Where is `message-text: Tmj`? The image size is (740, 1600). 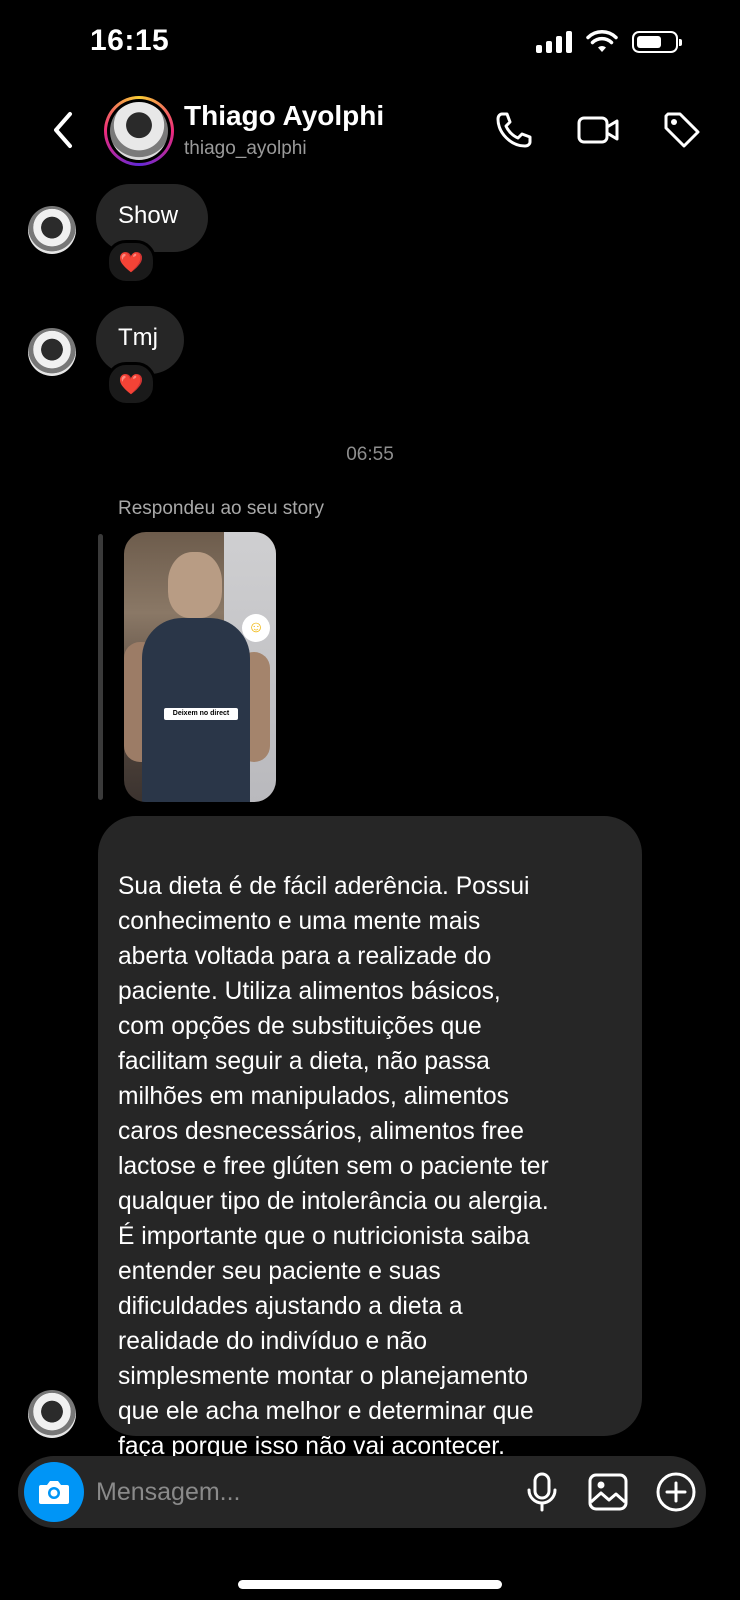 message-text: Tmj is located at coordinates (138, 337).